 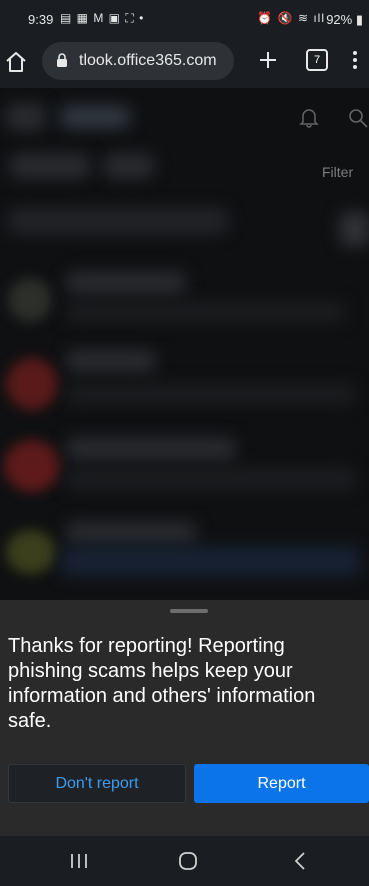 What do you see at coordinates (359, 19) in the screenshot?
I see `battery-icon: ▮` at bounding box center [359, 19].